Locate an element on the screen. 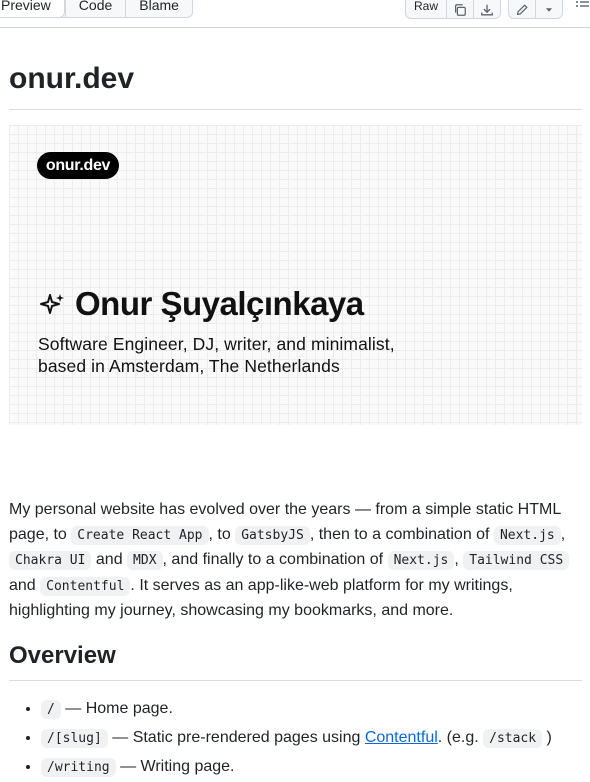 The width and height of the screenshot is (590, 782). route-description: — Writing page. is located at coordinates (175, 766).